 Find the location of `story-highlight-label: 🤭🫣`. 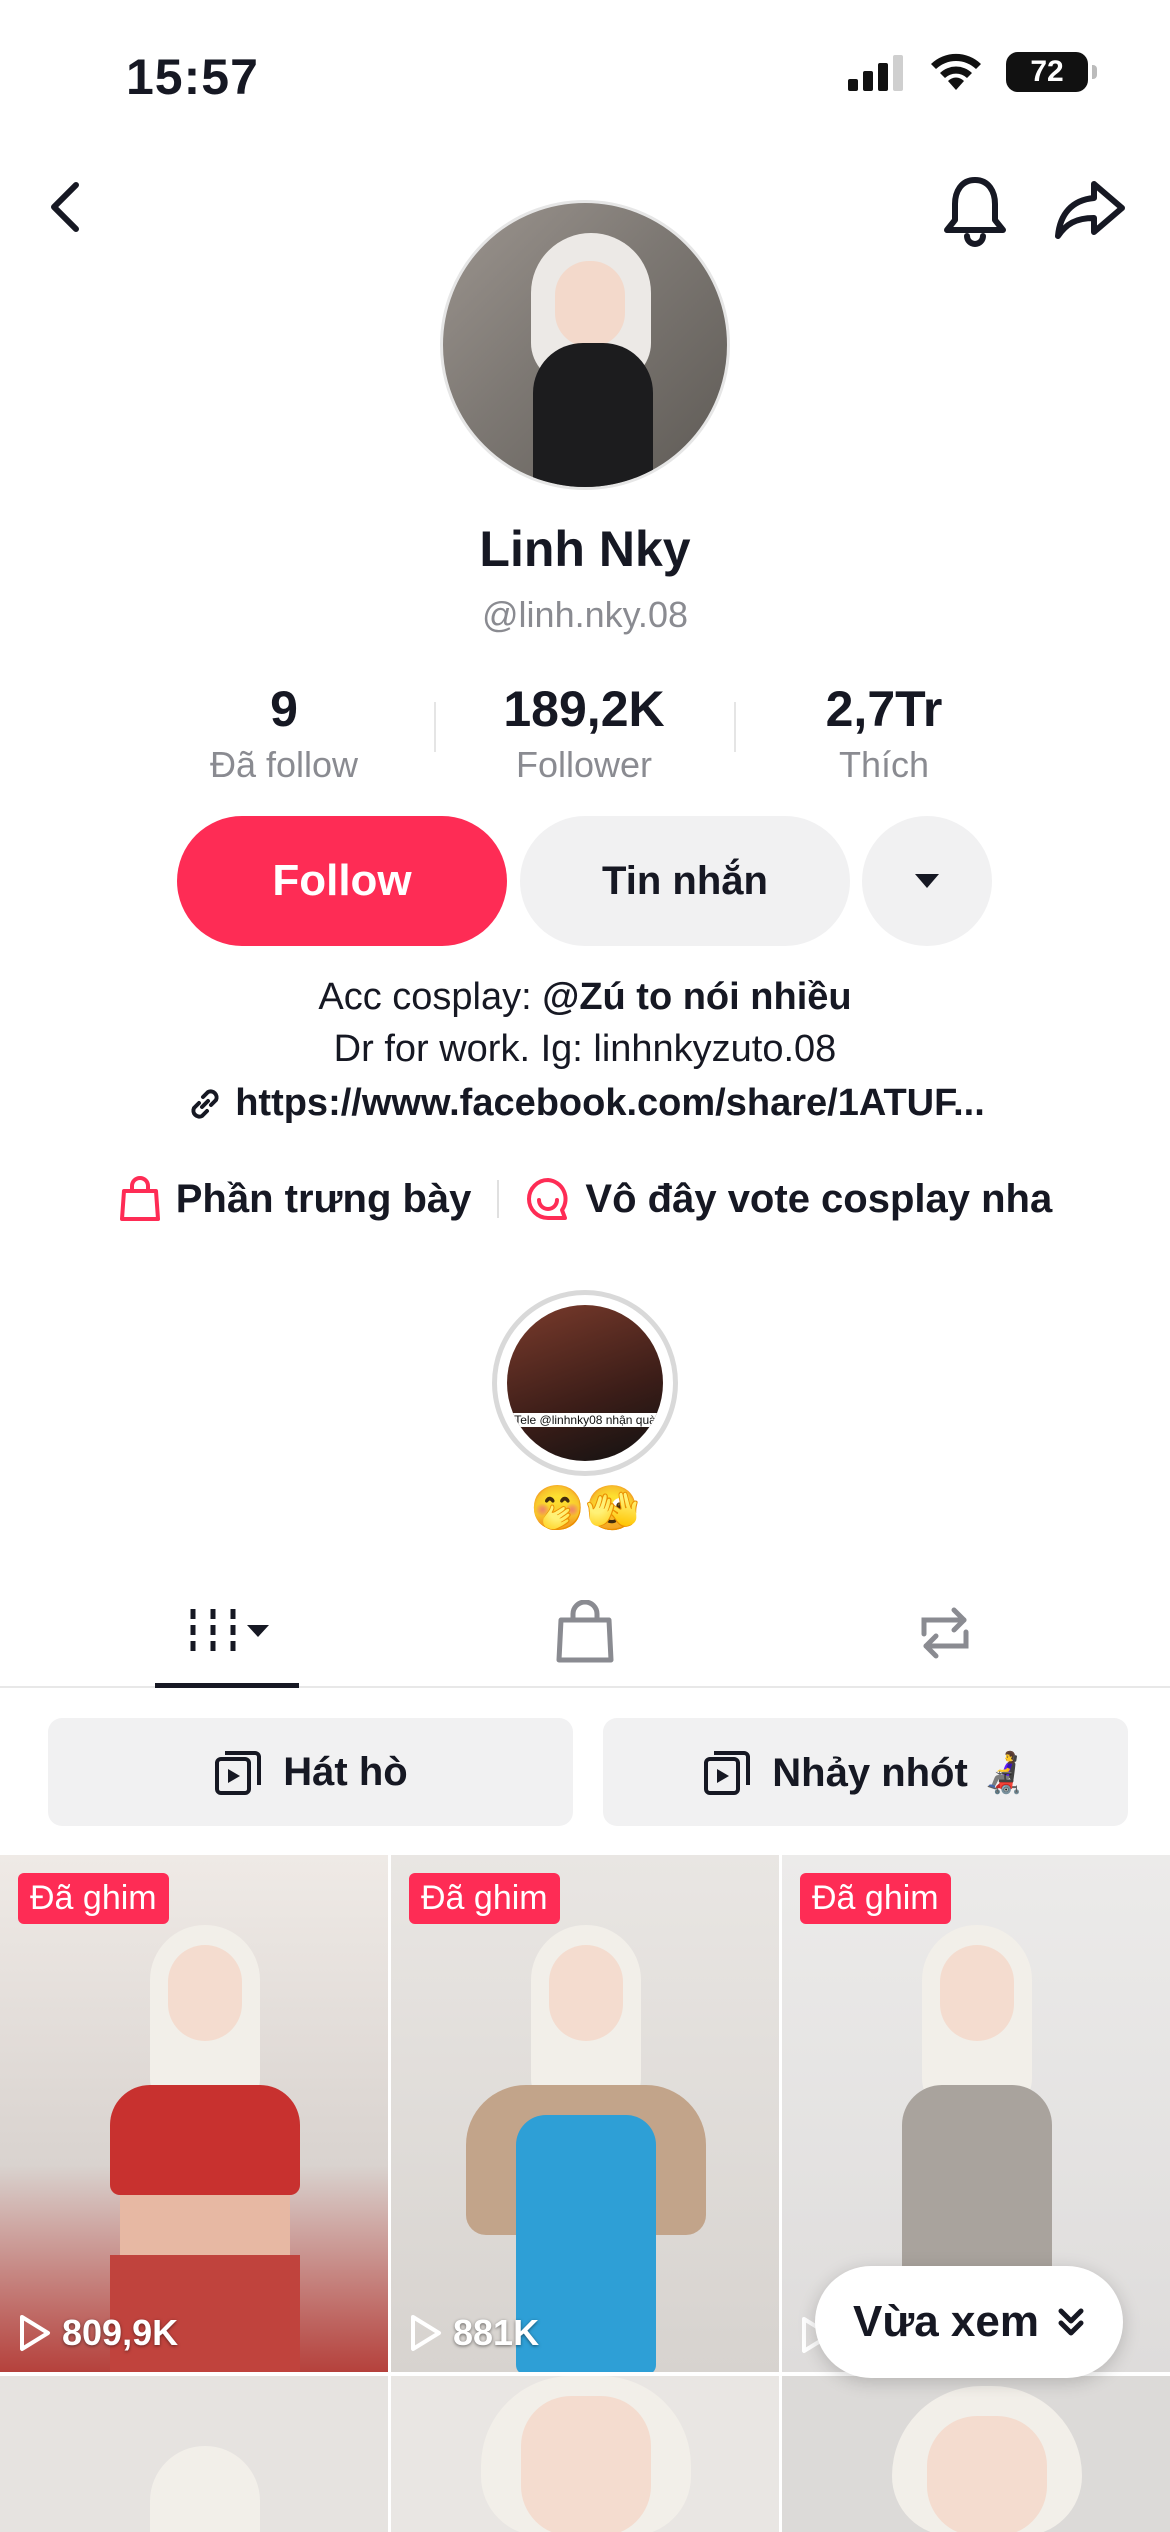

story-highlight-label: 🤭🫣 is located at coordinates (585, 1508).